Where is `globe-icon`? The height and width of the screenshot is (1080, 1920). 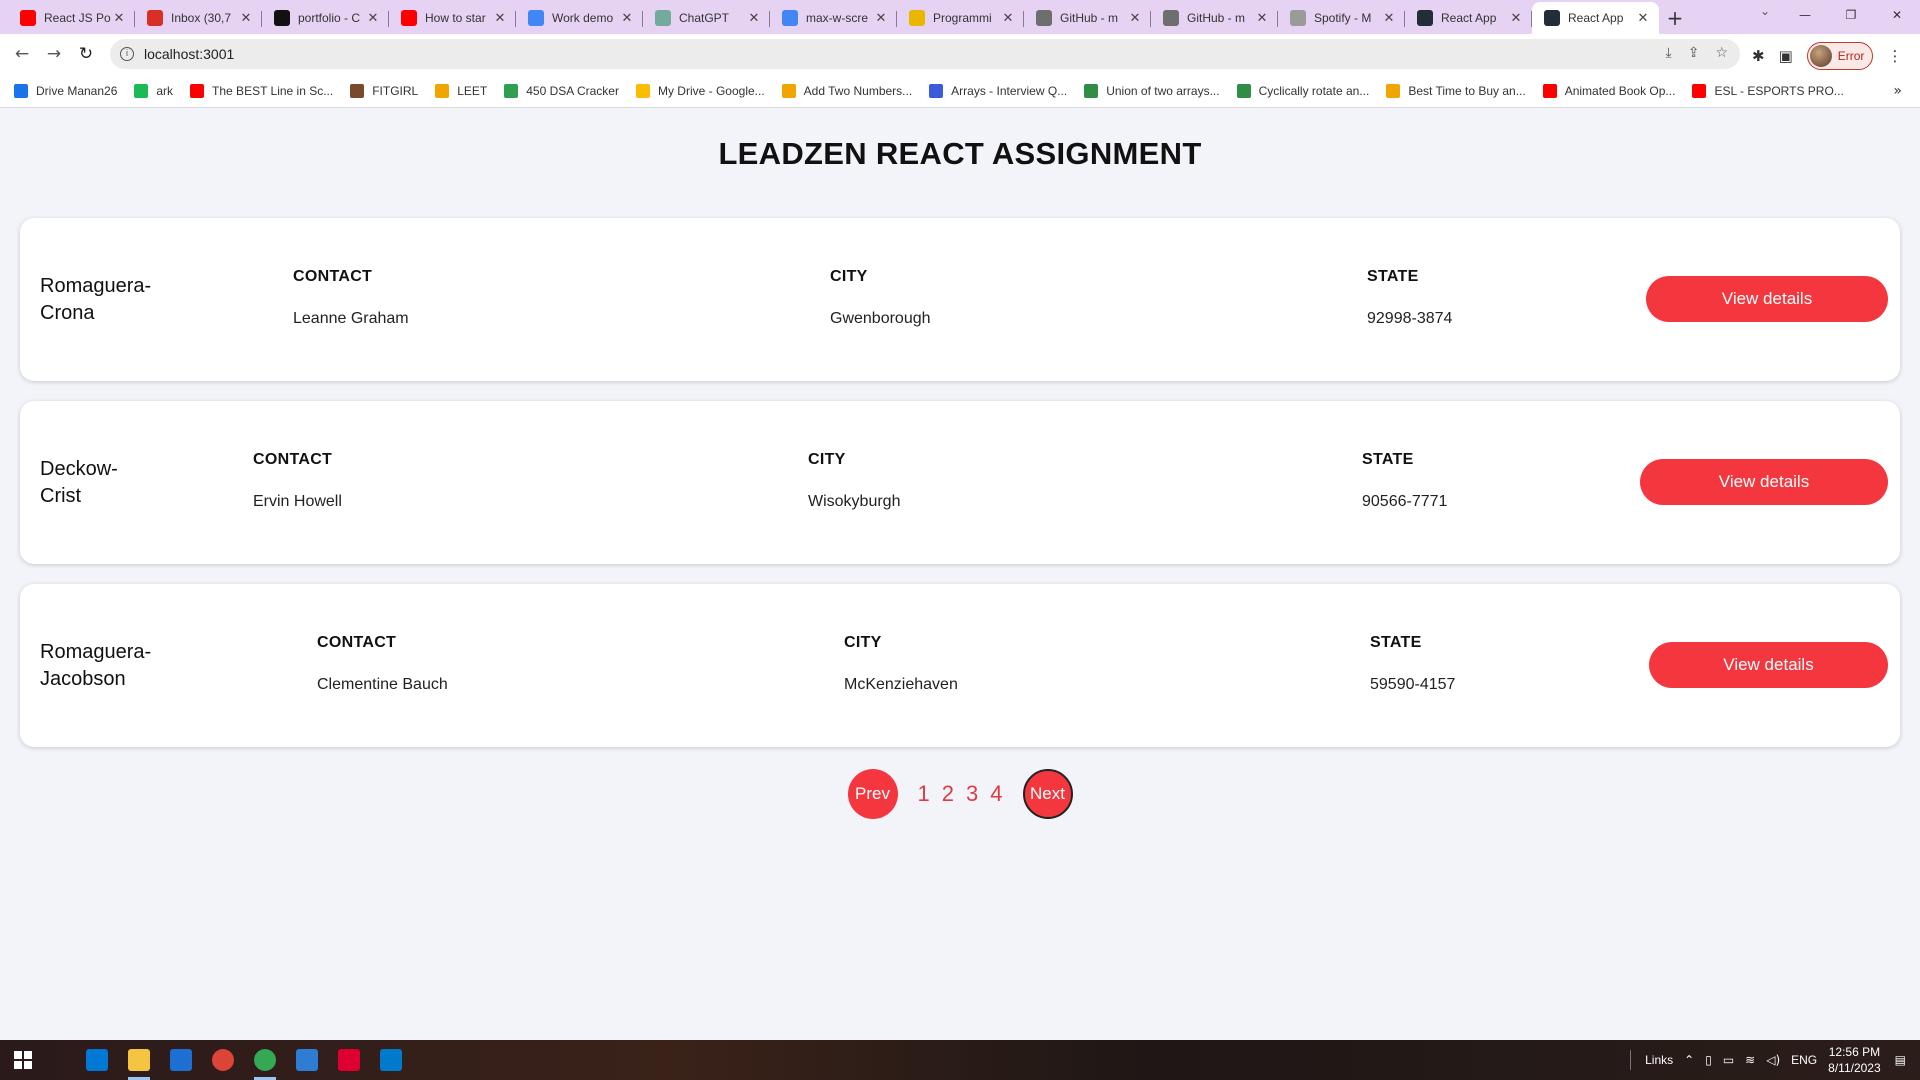 globe-icon is located at coordinates (1298, 18).